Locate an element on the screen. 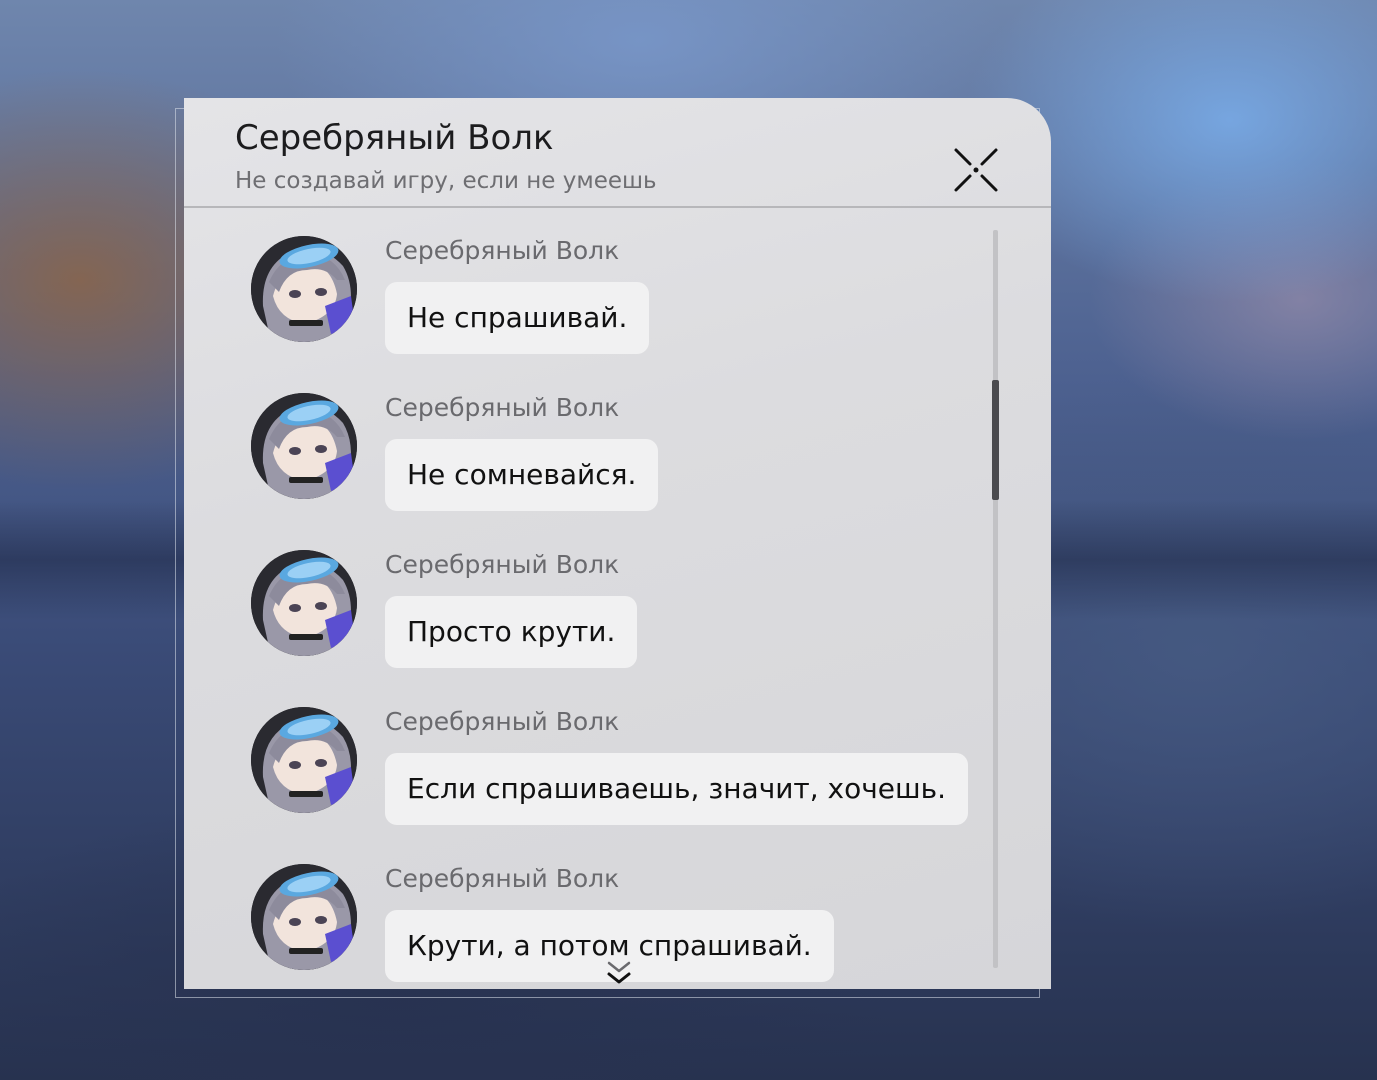 This screenshot has height=1080, width=1377. scrollbar-track is located at coordinates (995, 599).